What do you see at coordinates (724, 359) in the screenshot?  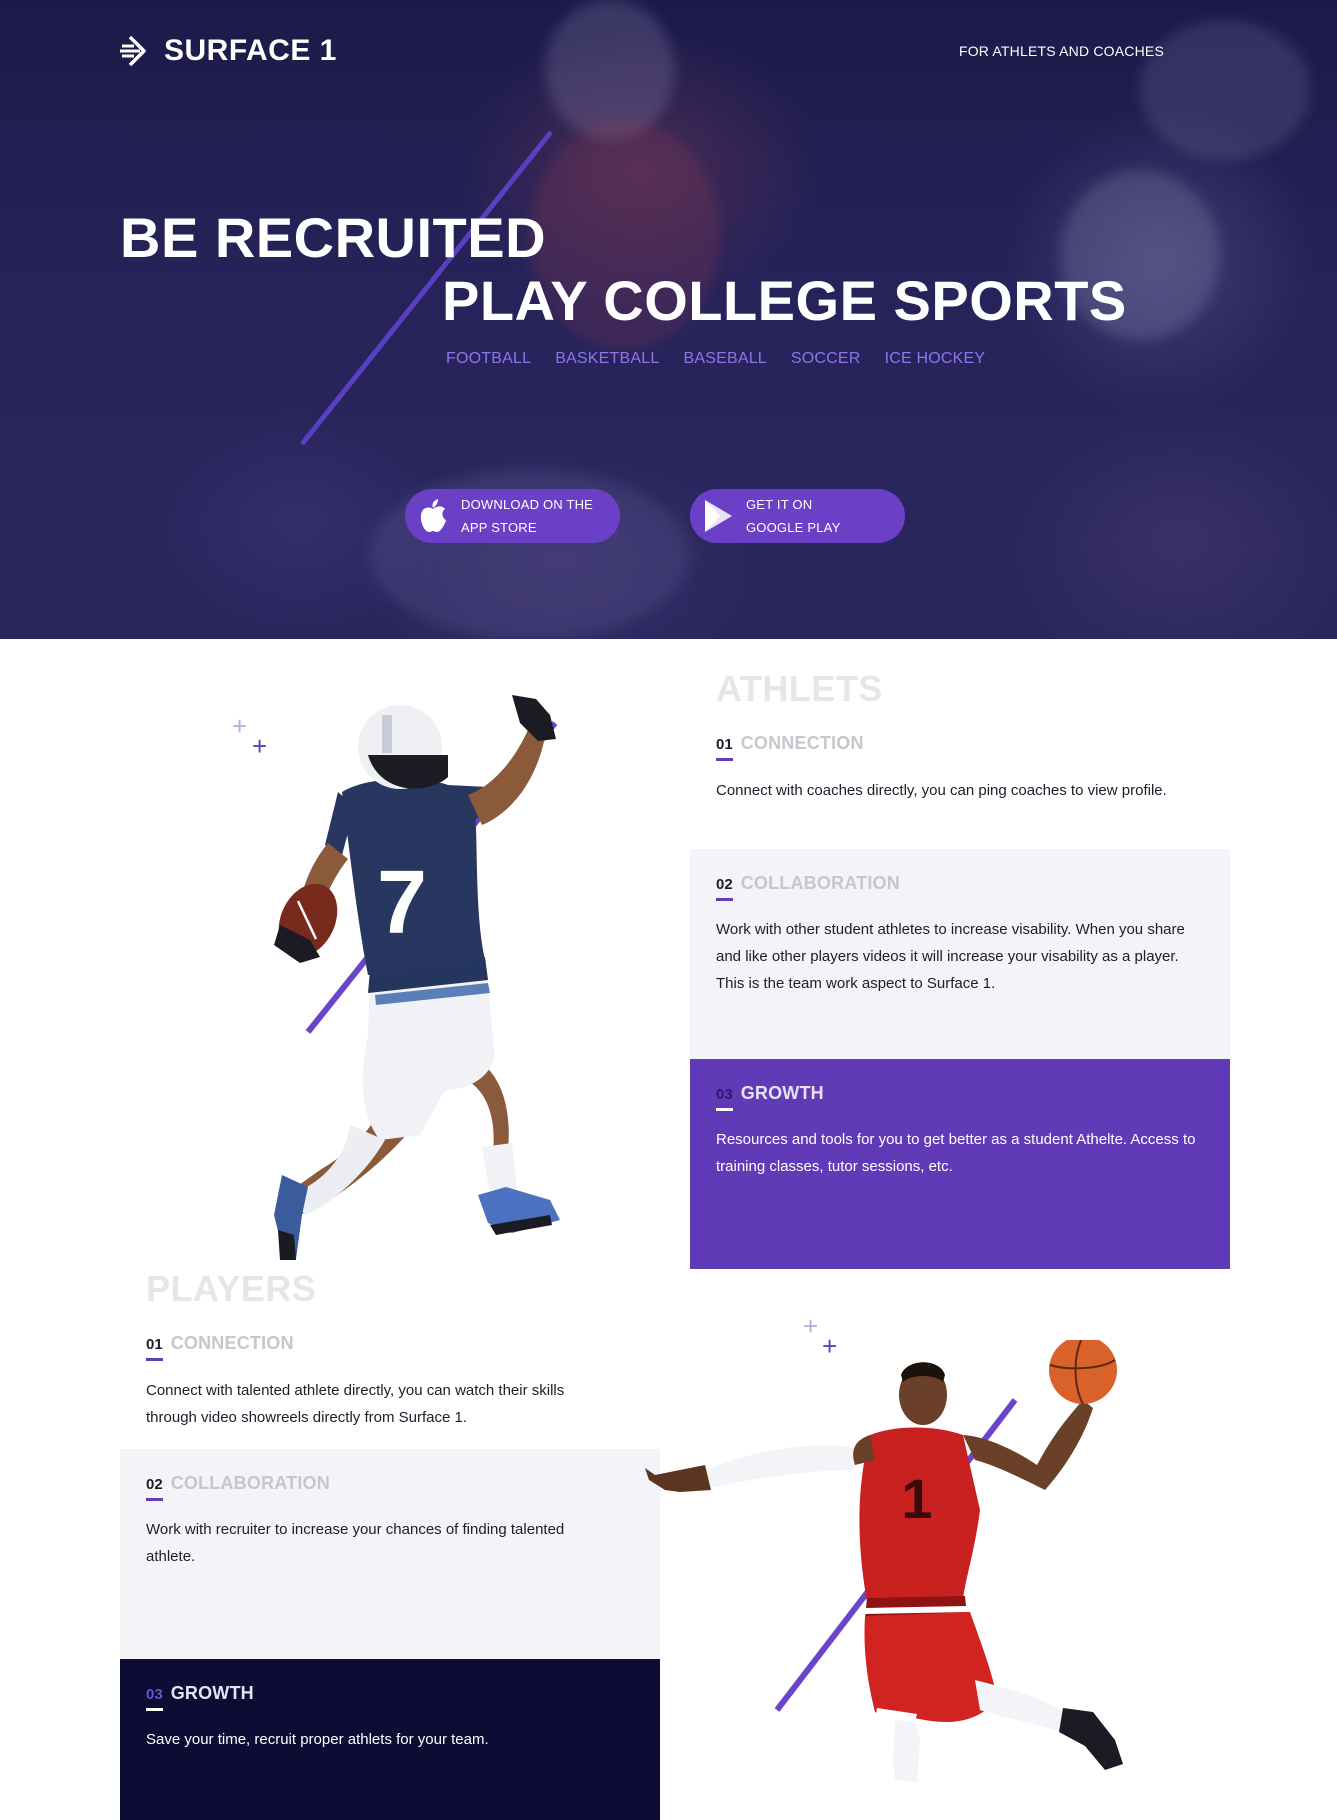 I see `sport-link-baseball: BASEBALL` at bounding box center [724, 359].